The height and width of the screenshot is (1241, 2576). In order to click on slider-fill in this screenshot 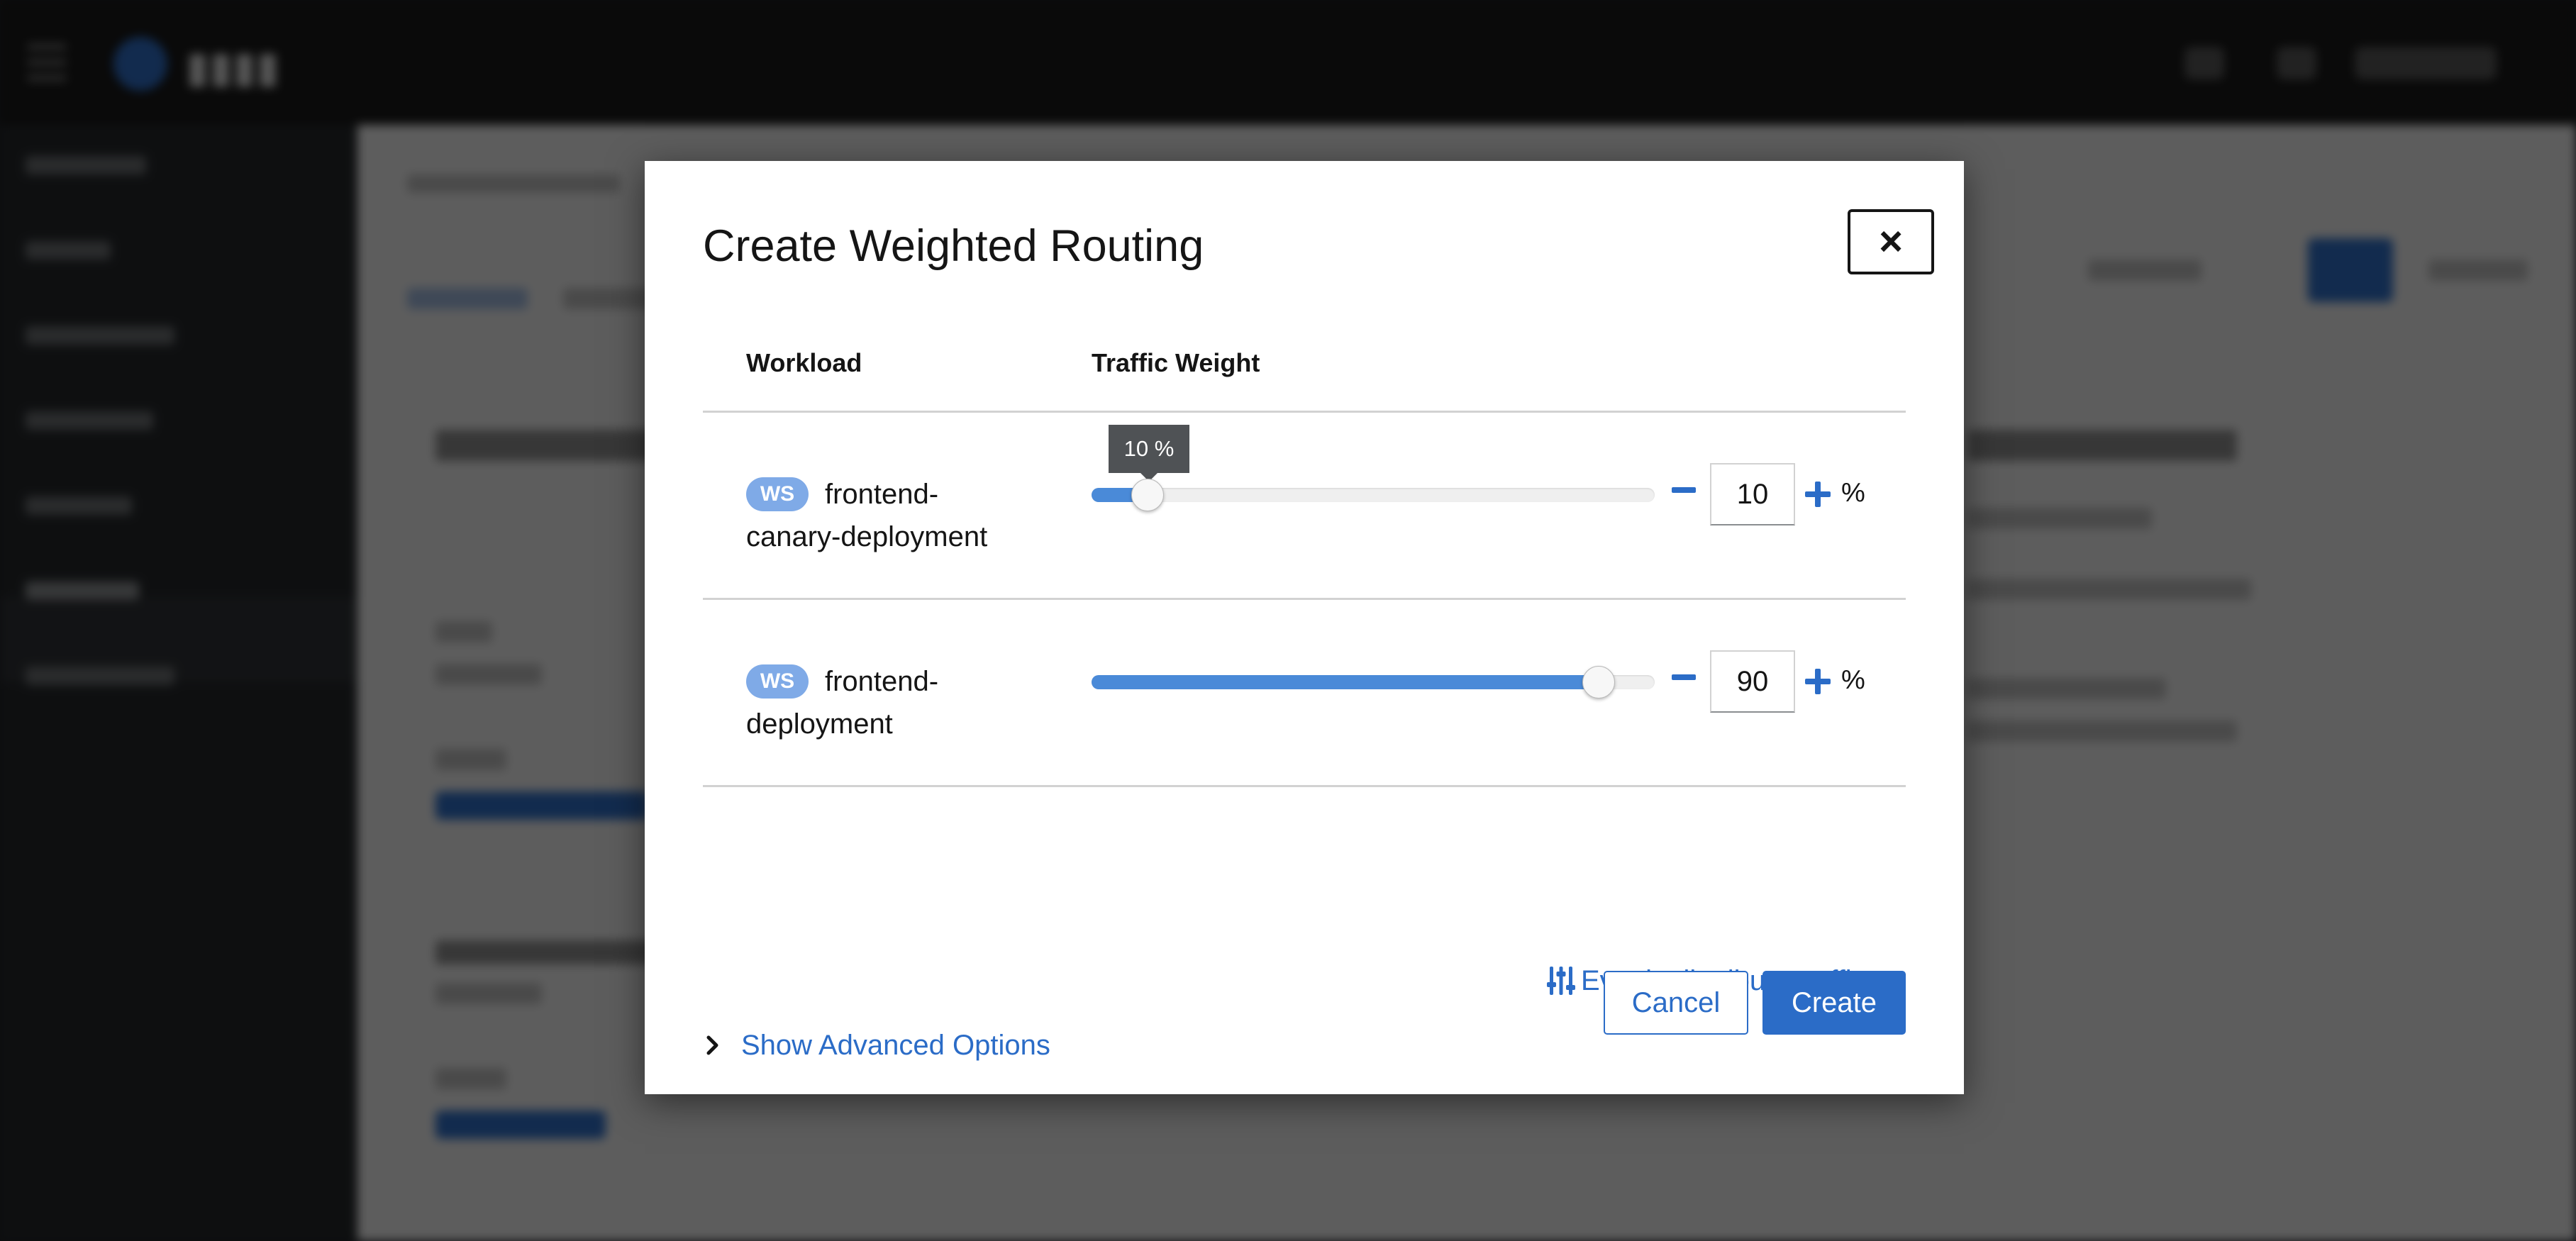, I will do `click(1345, 682)`.